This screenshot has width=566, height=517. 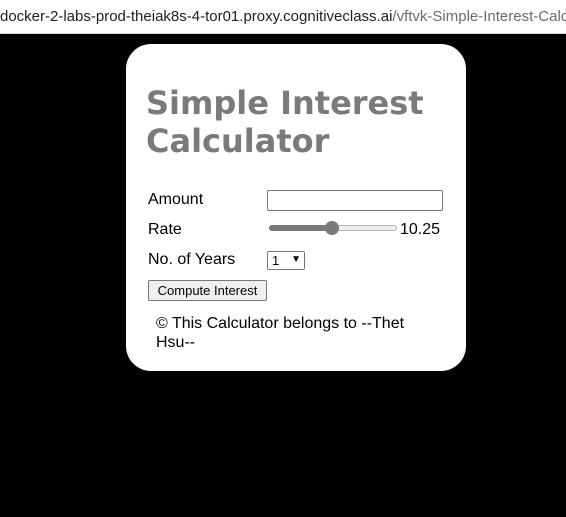 What do you see at coordinates (285, 122) in the screenshot?
I see `page-title: Simple Interest Calculator` at bounding box center [285, 122].